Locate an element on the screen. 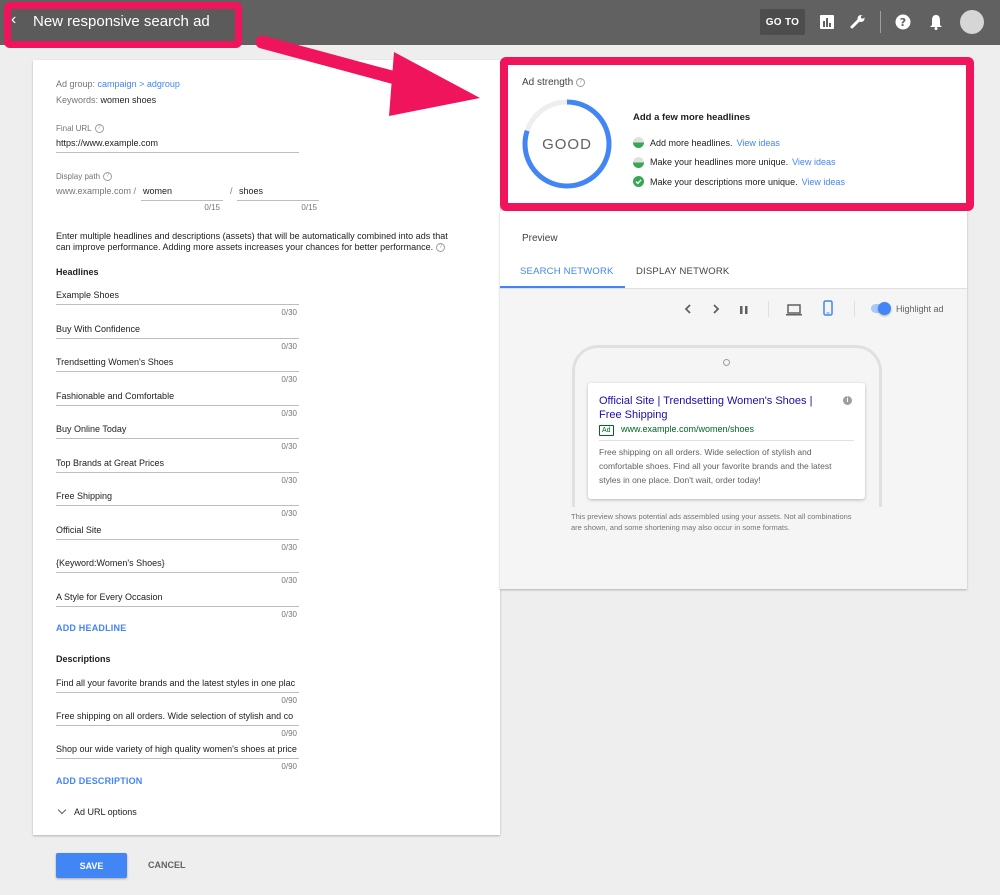 The image size is (1000, 895). back-icon: ‹ is located at coordinates (13, 20).